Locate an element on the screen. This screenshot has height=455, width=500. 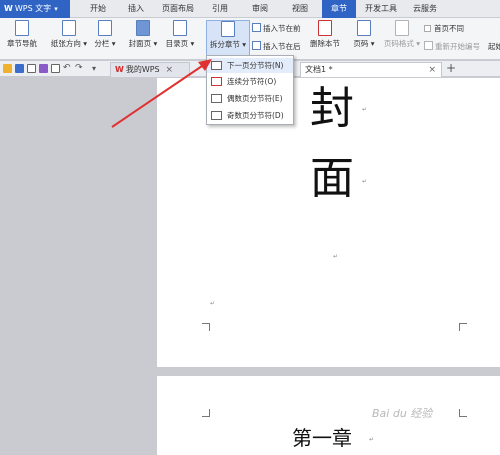
watermark: Bai du 经验 is located at coordinates (402, 413).